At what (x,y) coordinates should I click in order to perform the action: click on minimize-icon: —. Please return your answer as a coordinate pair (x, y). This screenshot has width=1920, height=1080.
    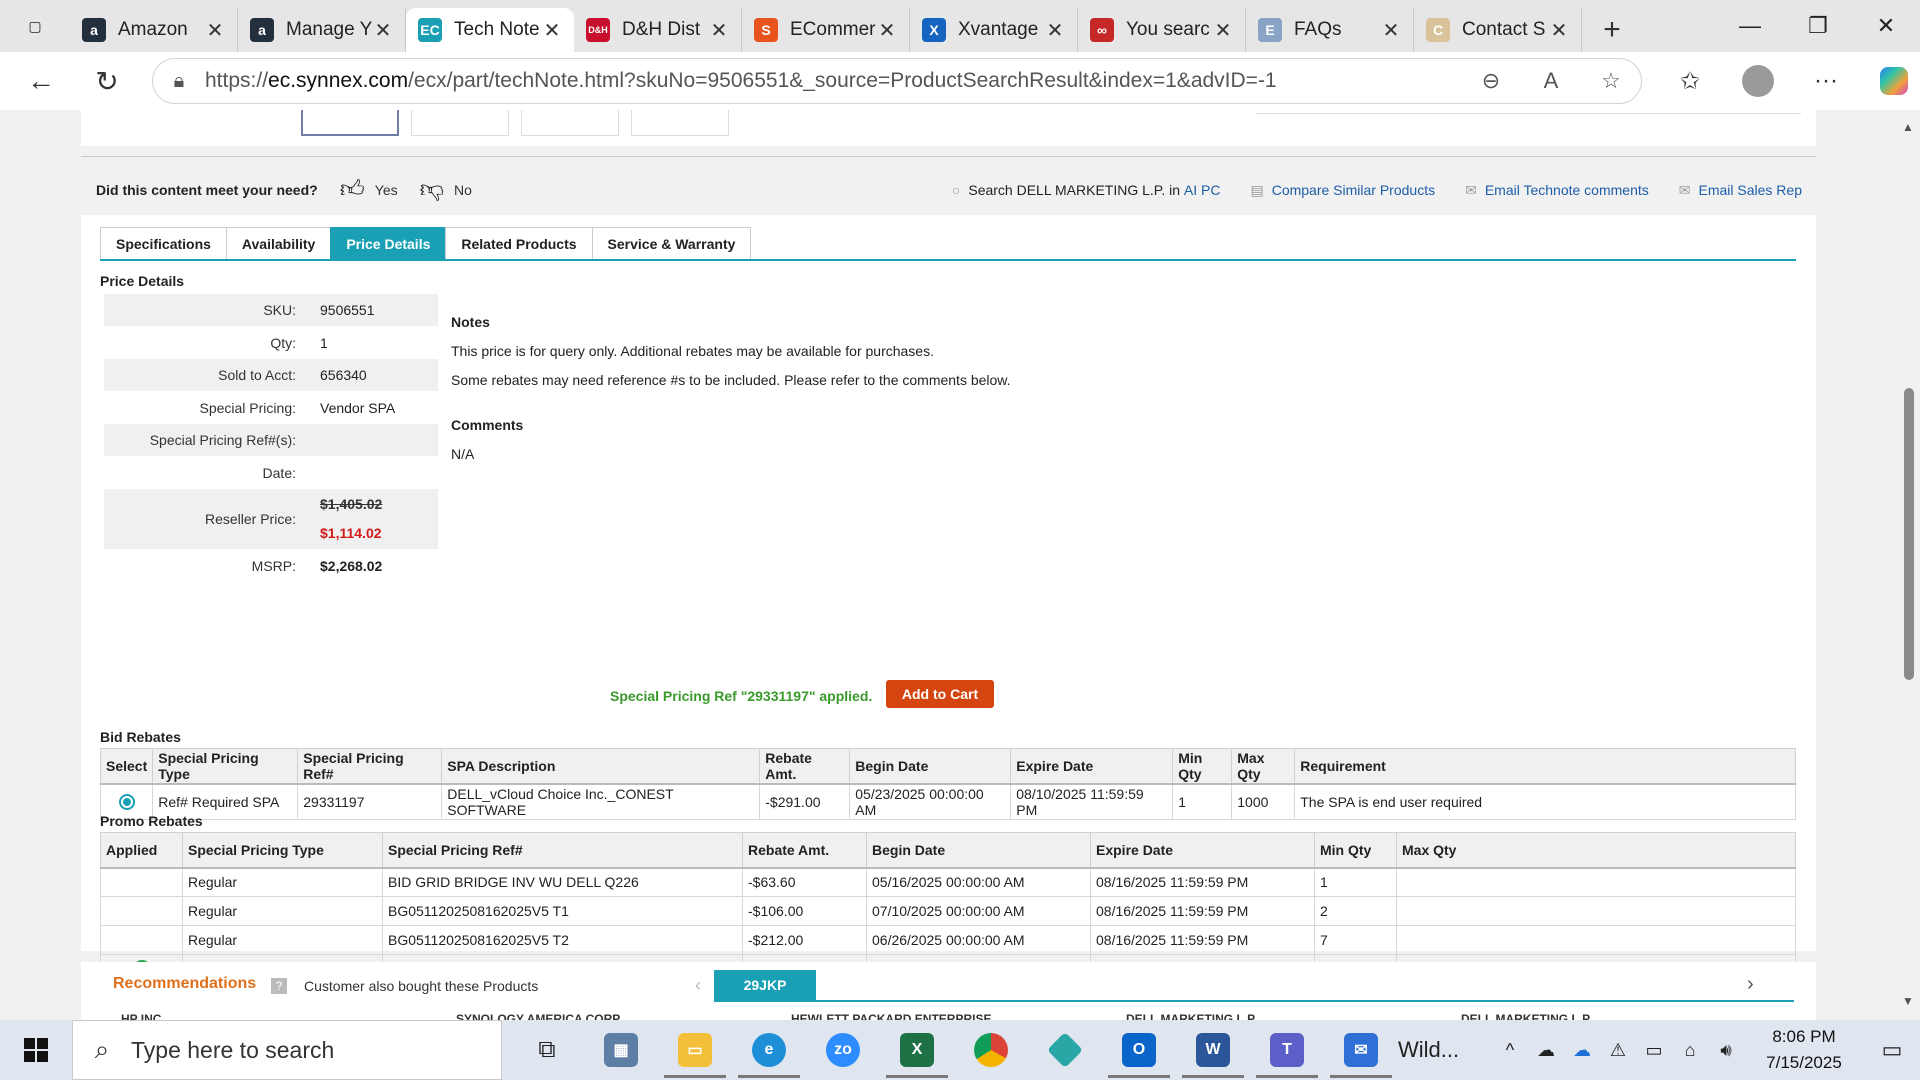
    Looking at the image, I should click on (1750, 26).